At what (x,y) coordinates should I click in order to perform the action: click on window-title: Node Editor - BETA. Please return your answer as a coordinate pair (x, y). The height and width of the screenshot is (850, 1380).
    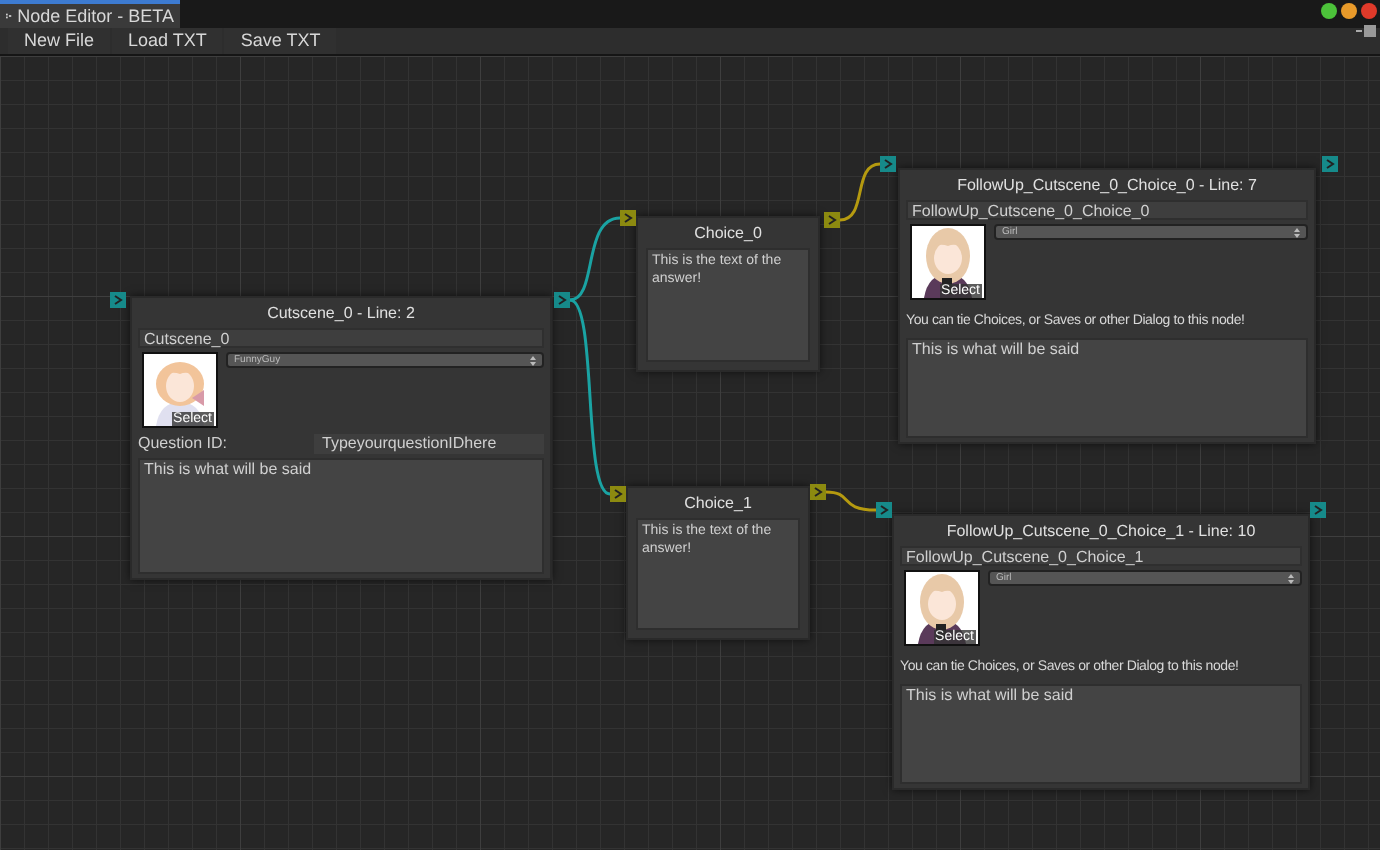
    Looking at the image, I should click on (95, 16).